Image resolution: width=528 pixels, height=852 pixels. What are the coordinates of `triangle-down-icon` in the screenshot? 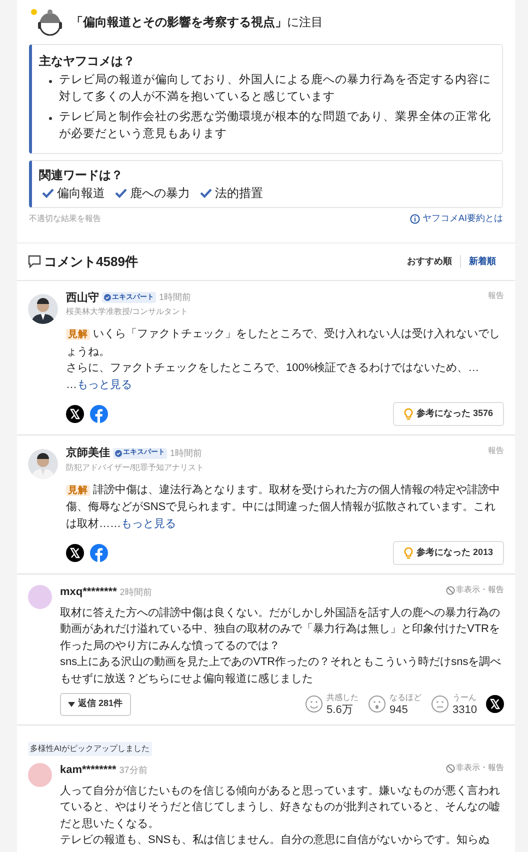 It's located at (71, 704).